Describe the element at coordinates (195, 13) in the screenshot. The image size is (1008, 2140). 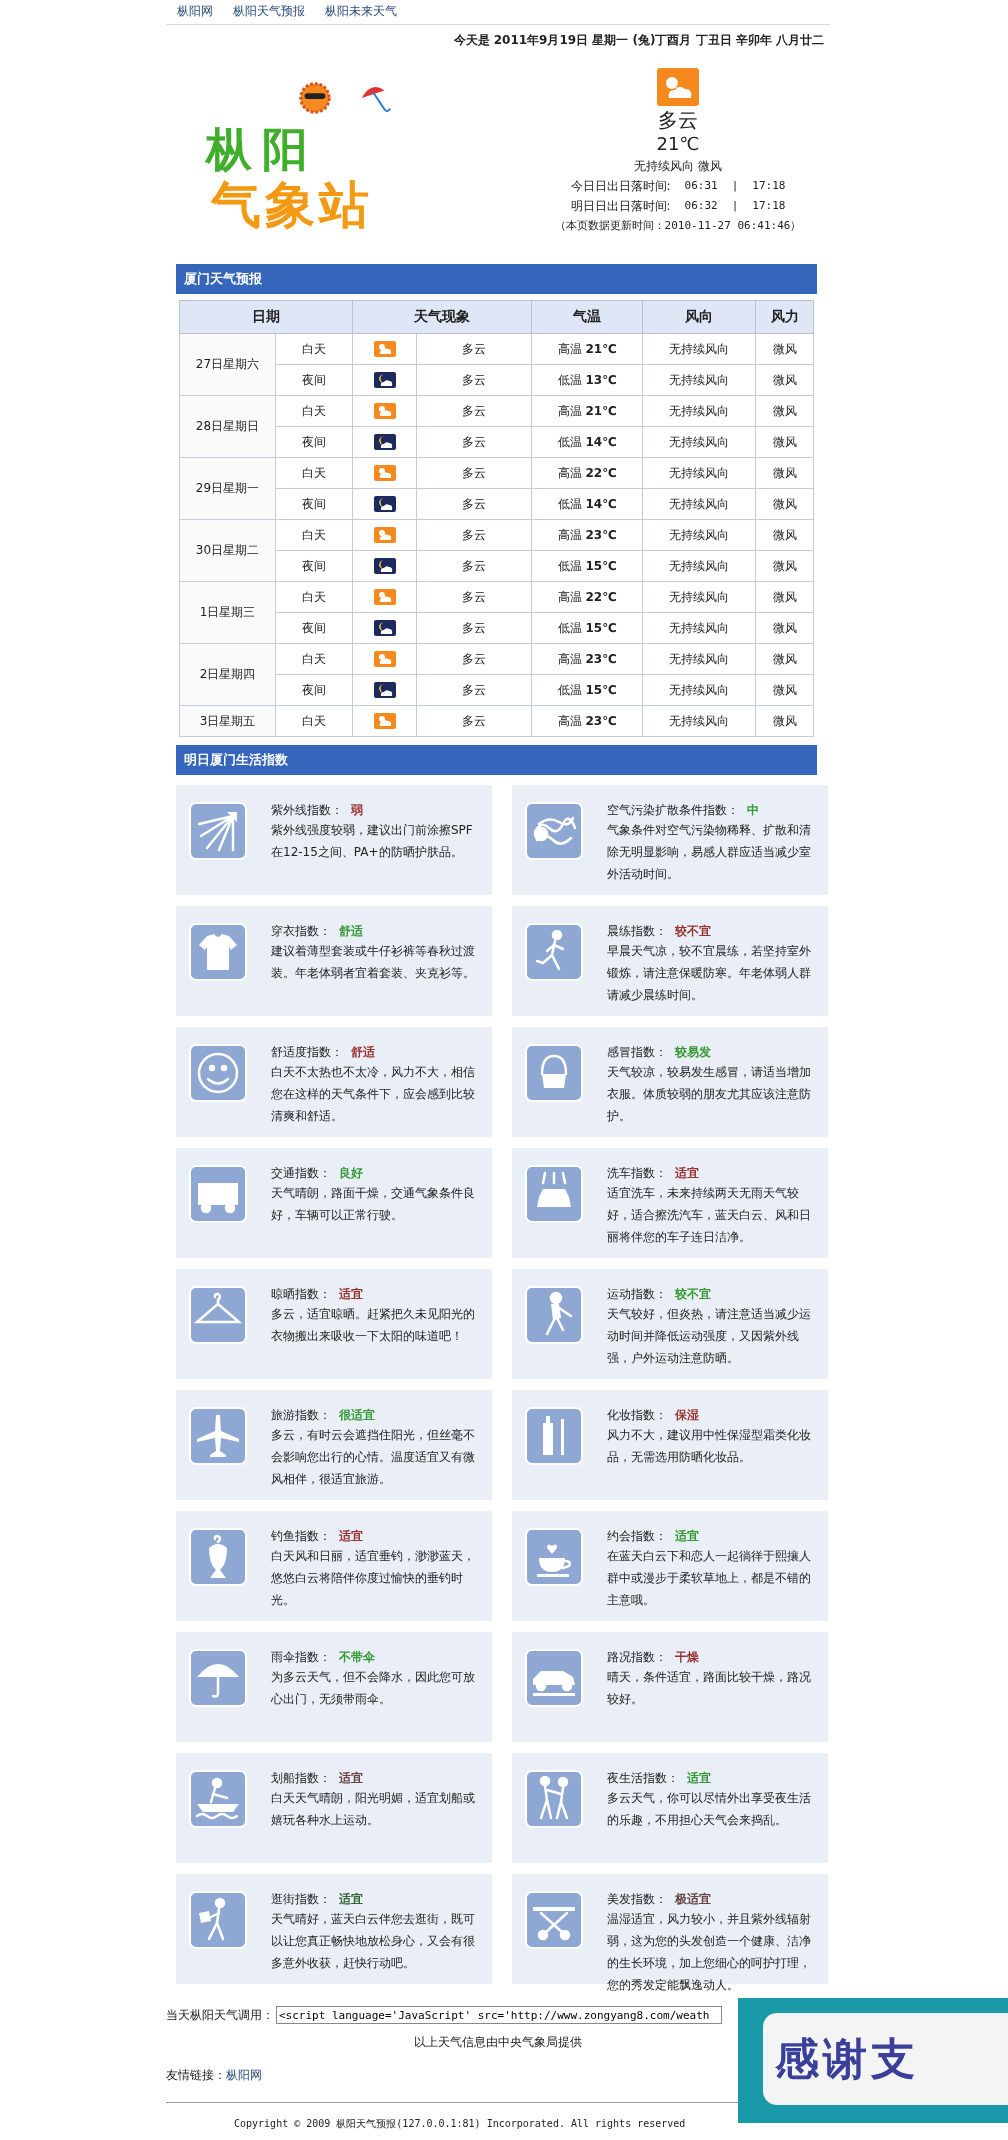
I see `nav-link: 枞阳网` at that location.